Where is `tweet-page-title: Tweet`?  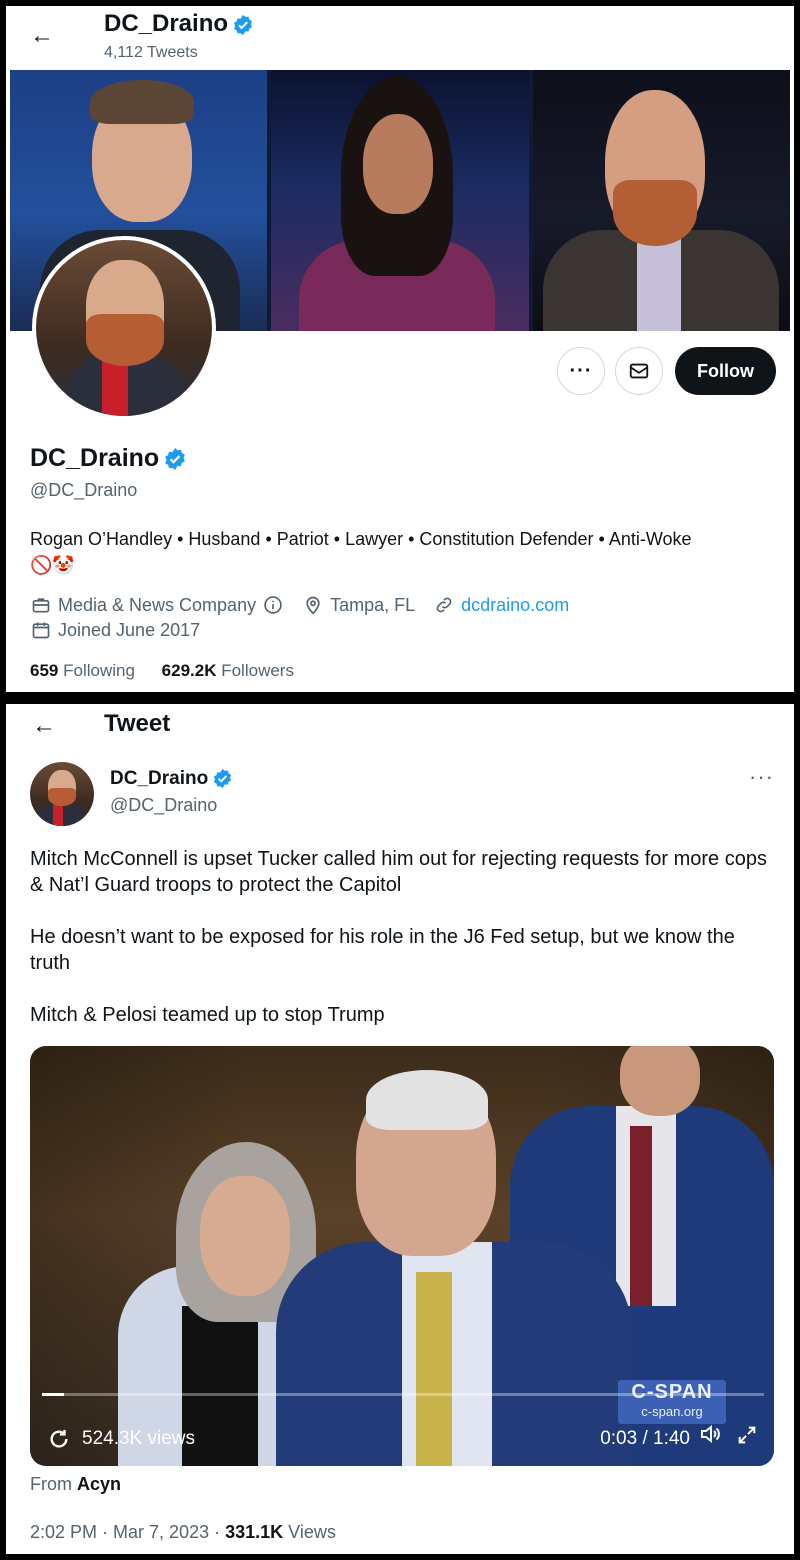
tweet-page-title: Tweet is located at coordinates (137, 723).